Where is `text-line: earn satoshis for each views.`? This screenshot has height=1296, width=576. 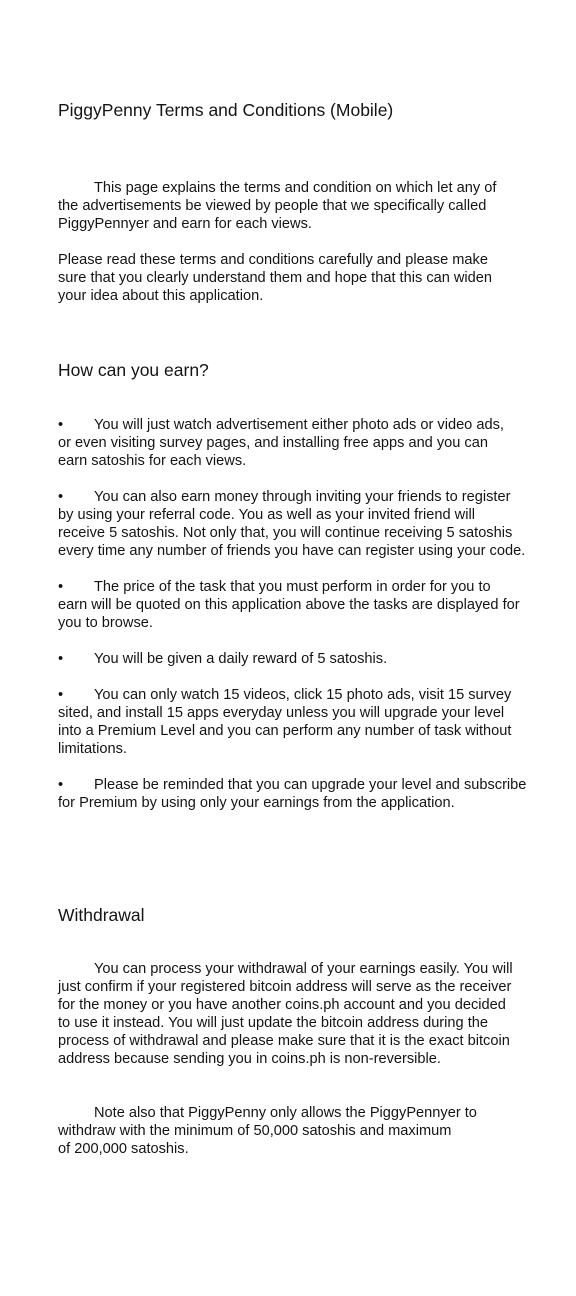 text-line: earn satoshis for each views. is located at coordinates (152, 461).